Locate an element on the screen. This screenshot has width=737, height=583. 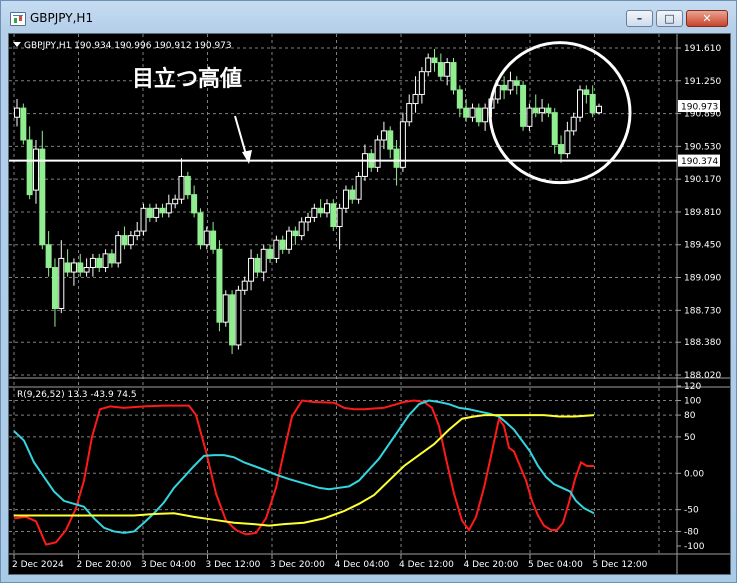
annotation-arrow-head is located at coordinates (247, 157).